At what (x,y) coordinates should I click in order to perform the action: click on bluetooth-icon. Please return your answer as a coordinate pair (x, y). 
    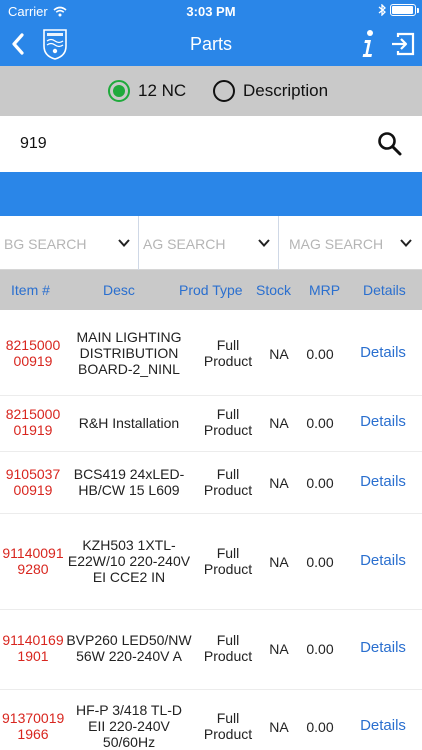
    Looking at the image, I should click on (382, 10).